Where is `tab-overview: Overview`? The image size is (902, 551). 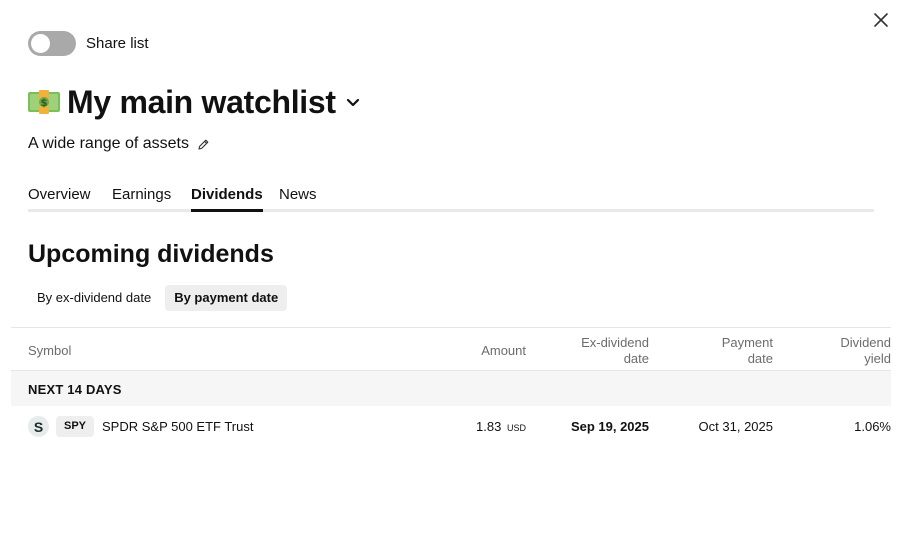
tab-overview: Overview is located at coordinates (59, 199).